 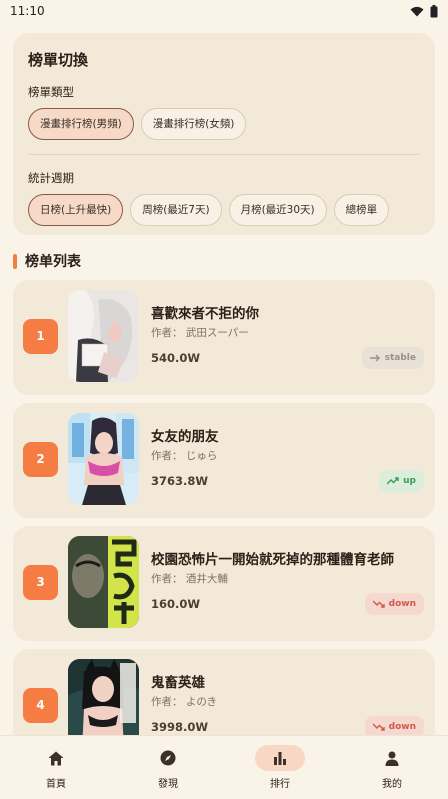 What do you see at coordinates (401, 481) in the screenshot?
I see `trend-badge: up` at bounding box center [401, 481].